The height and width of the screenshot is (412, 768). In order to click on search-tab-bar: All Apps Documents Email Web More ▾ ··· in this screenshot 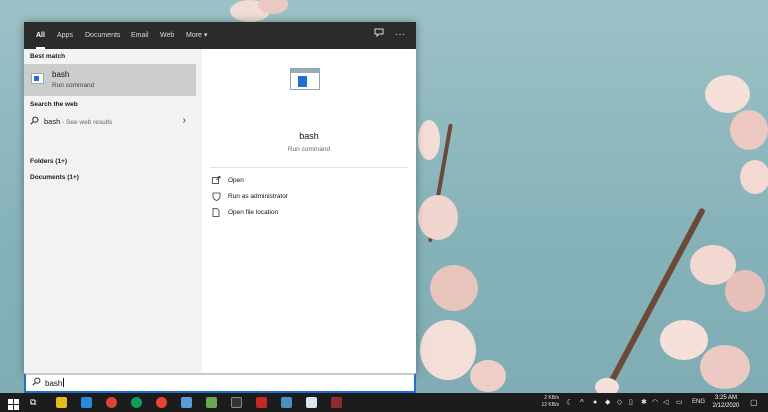, I will do `click(220, 35)`.